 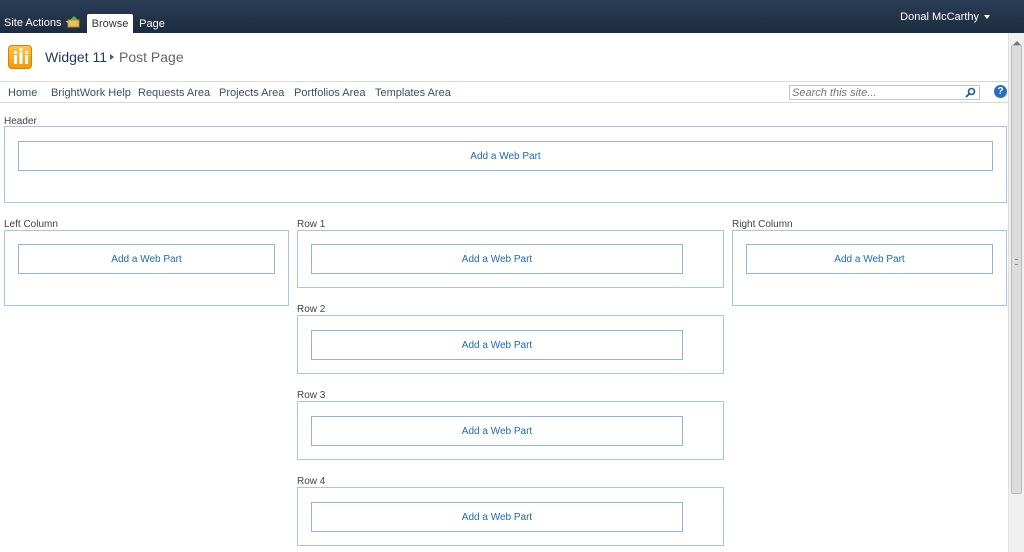 What do you see at coordinates (497, 431) in the screenshot?
I see `add-web-part-button-row-3: Add a Web Part` at bounding box center [497, 431].